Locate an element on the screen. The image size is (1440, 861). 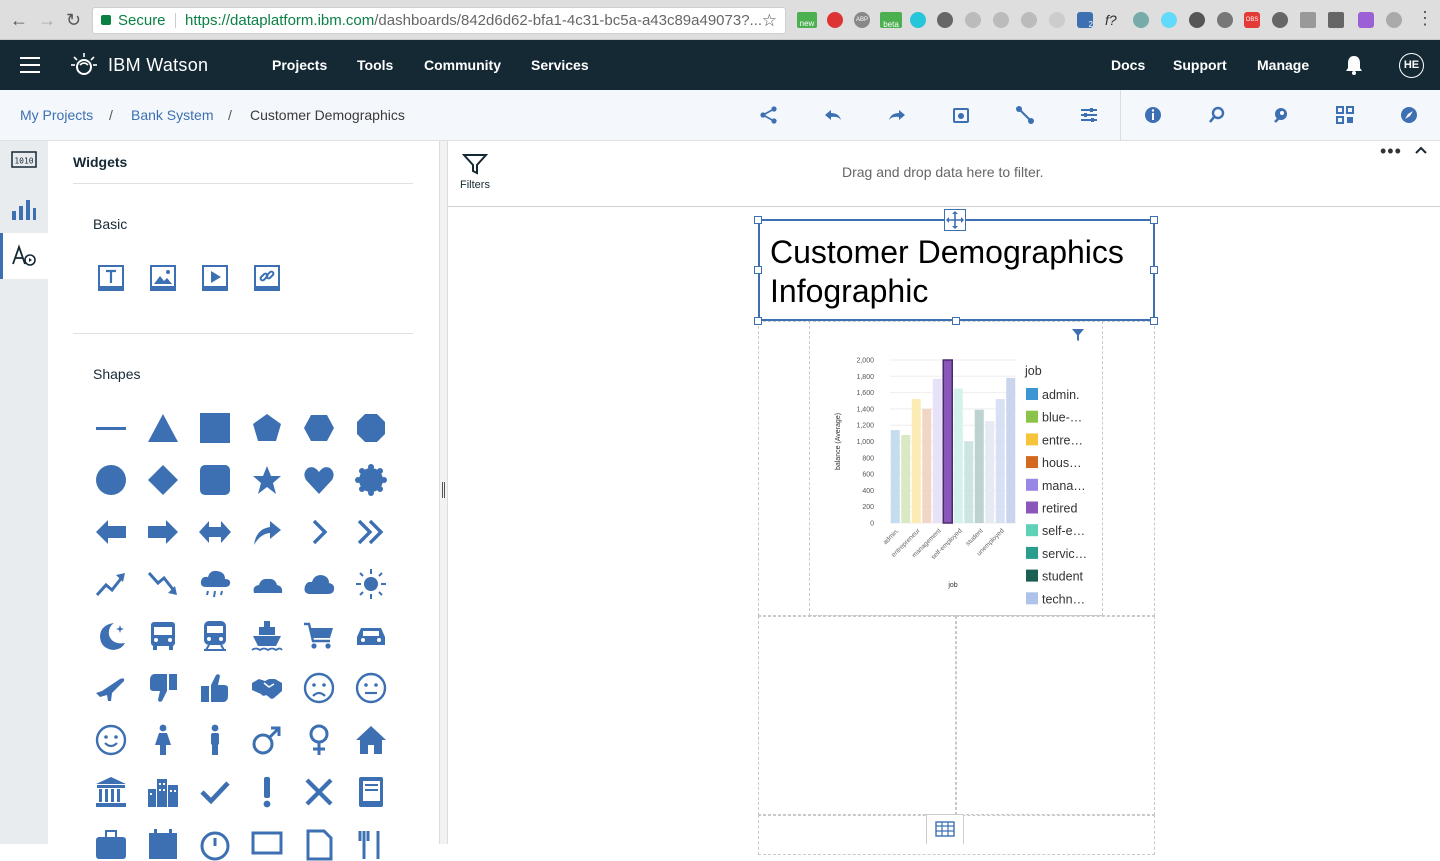
sun-icon is located at coordinates (371, 584).